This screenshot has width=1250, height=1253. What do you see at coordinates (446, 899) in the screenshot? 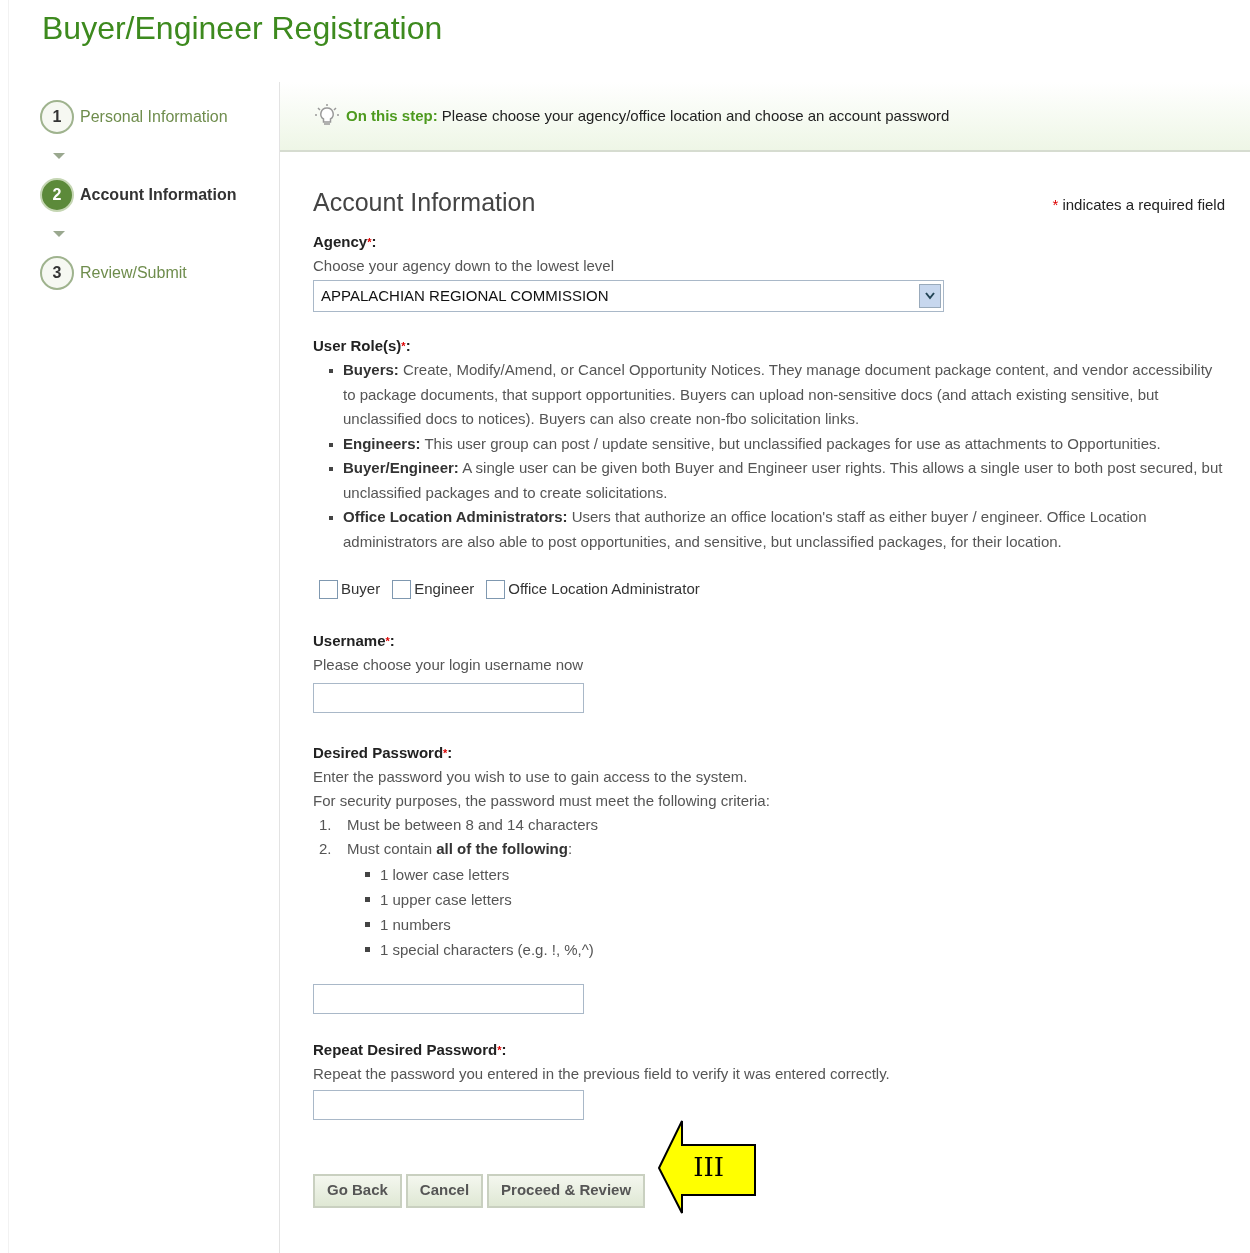
I see `criterion-text: 1 upper case letters` at bounding box center [446, 899].